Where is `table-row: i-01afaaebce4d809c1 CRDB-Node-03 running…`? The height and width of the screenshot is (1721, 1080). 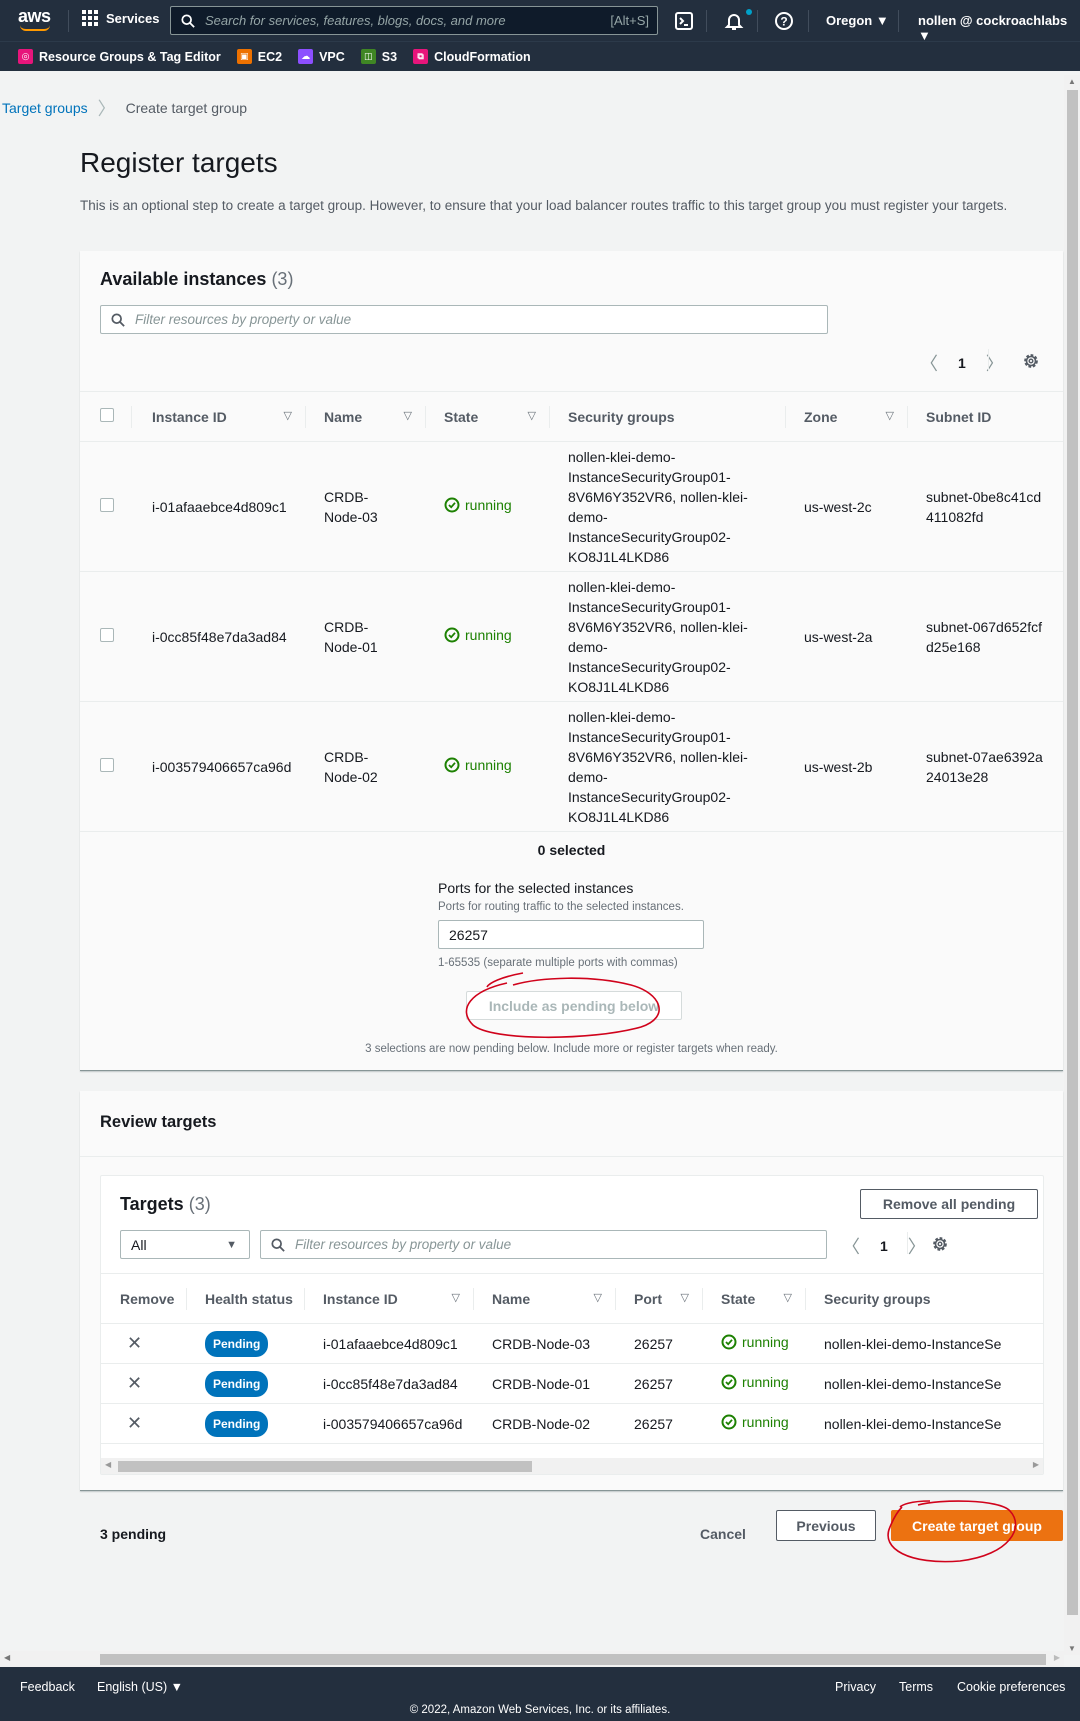
table-row: i-01afaaebce4d809c1 CRDB-Node-03 running… is located at coordinates (571, 506).